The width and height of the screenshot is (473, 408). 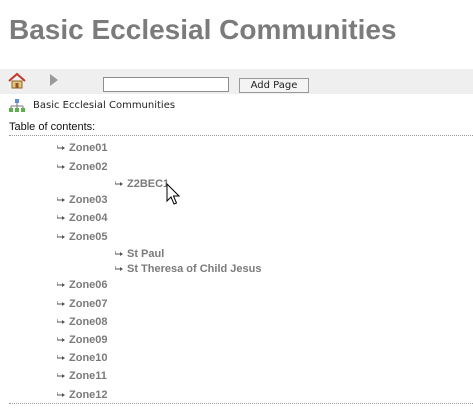 What do you see at coordinates (104, 105) in the screenshot?
I see `breadcrumb: Basic Ecclesial Communities` at bounding box center [104, 105].